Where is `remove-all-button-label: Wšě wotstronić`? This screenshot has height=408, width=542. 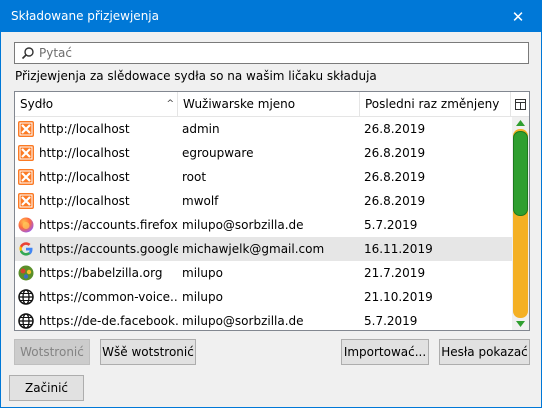 remove-all-button-label: Wšě wotstronić is located at coordinates (148, 352).